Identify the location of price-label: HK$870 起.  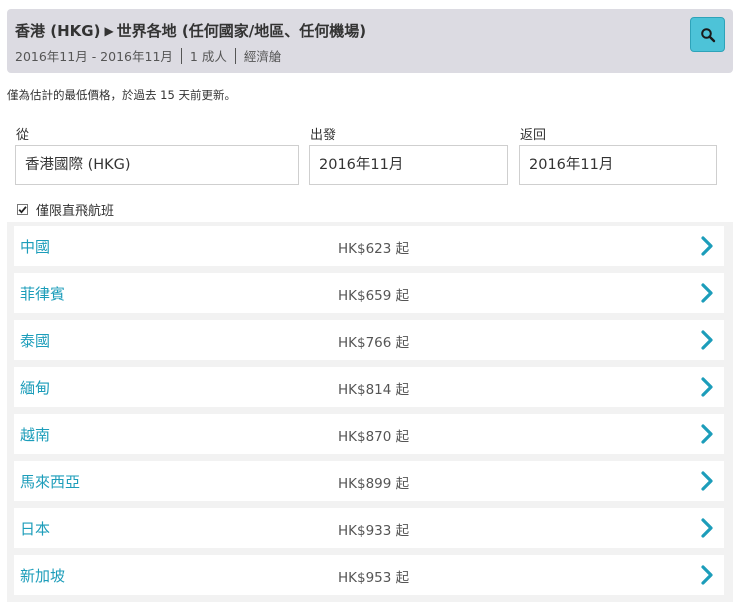
(374, 437).